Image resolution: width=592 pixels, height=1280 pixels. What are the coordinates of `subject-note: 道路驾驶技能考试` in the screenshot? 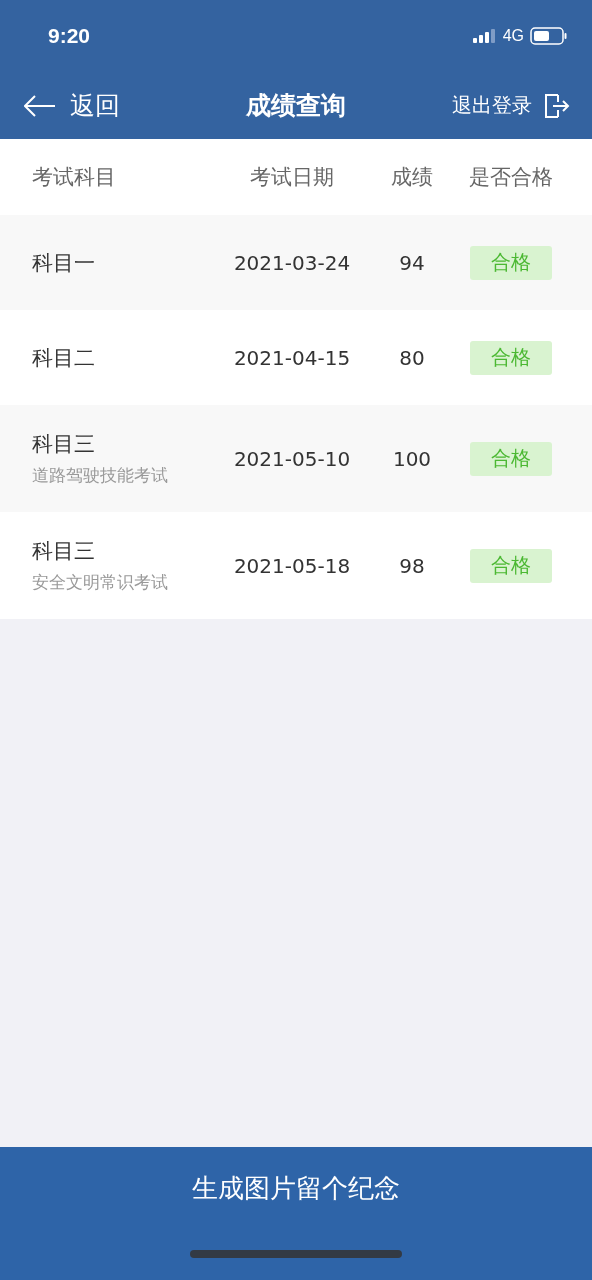 It's located at (100, 475).